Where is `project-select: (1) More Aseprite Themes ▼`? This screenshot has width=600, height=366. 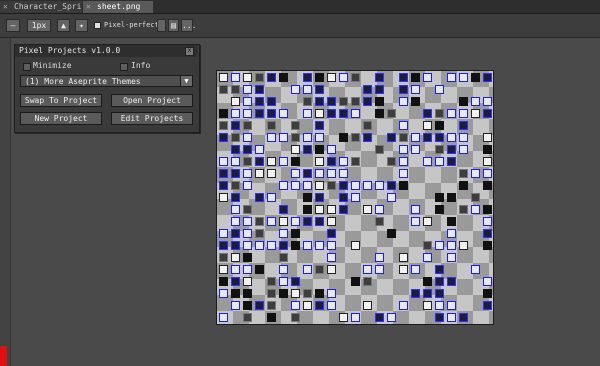
project-select: (1) More Aseprite Themes ▼ is located at coordinates (106, 81).